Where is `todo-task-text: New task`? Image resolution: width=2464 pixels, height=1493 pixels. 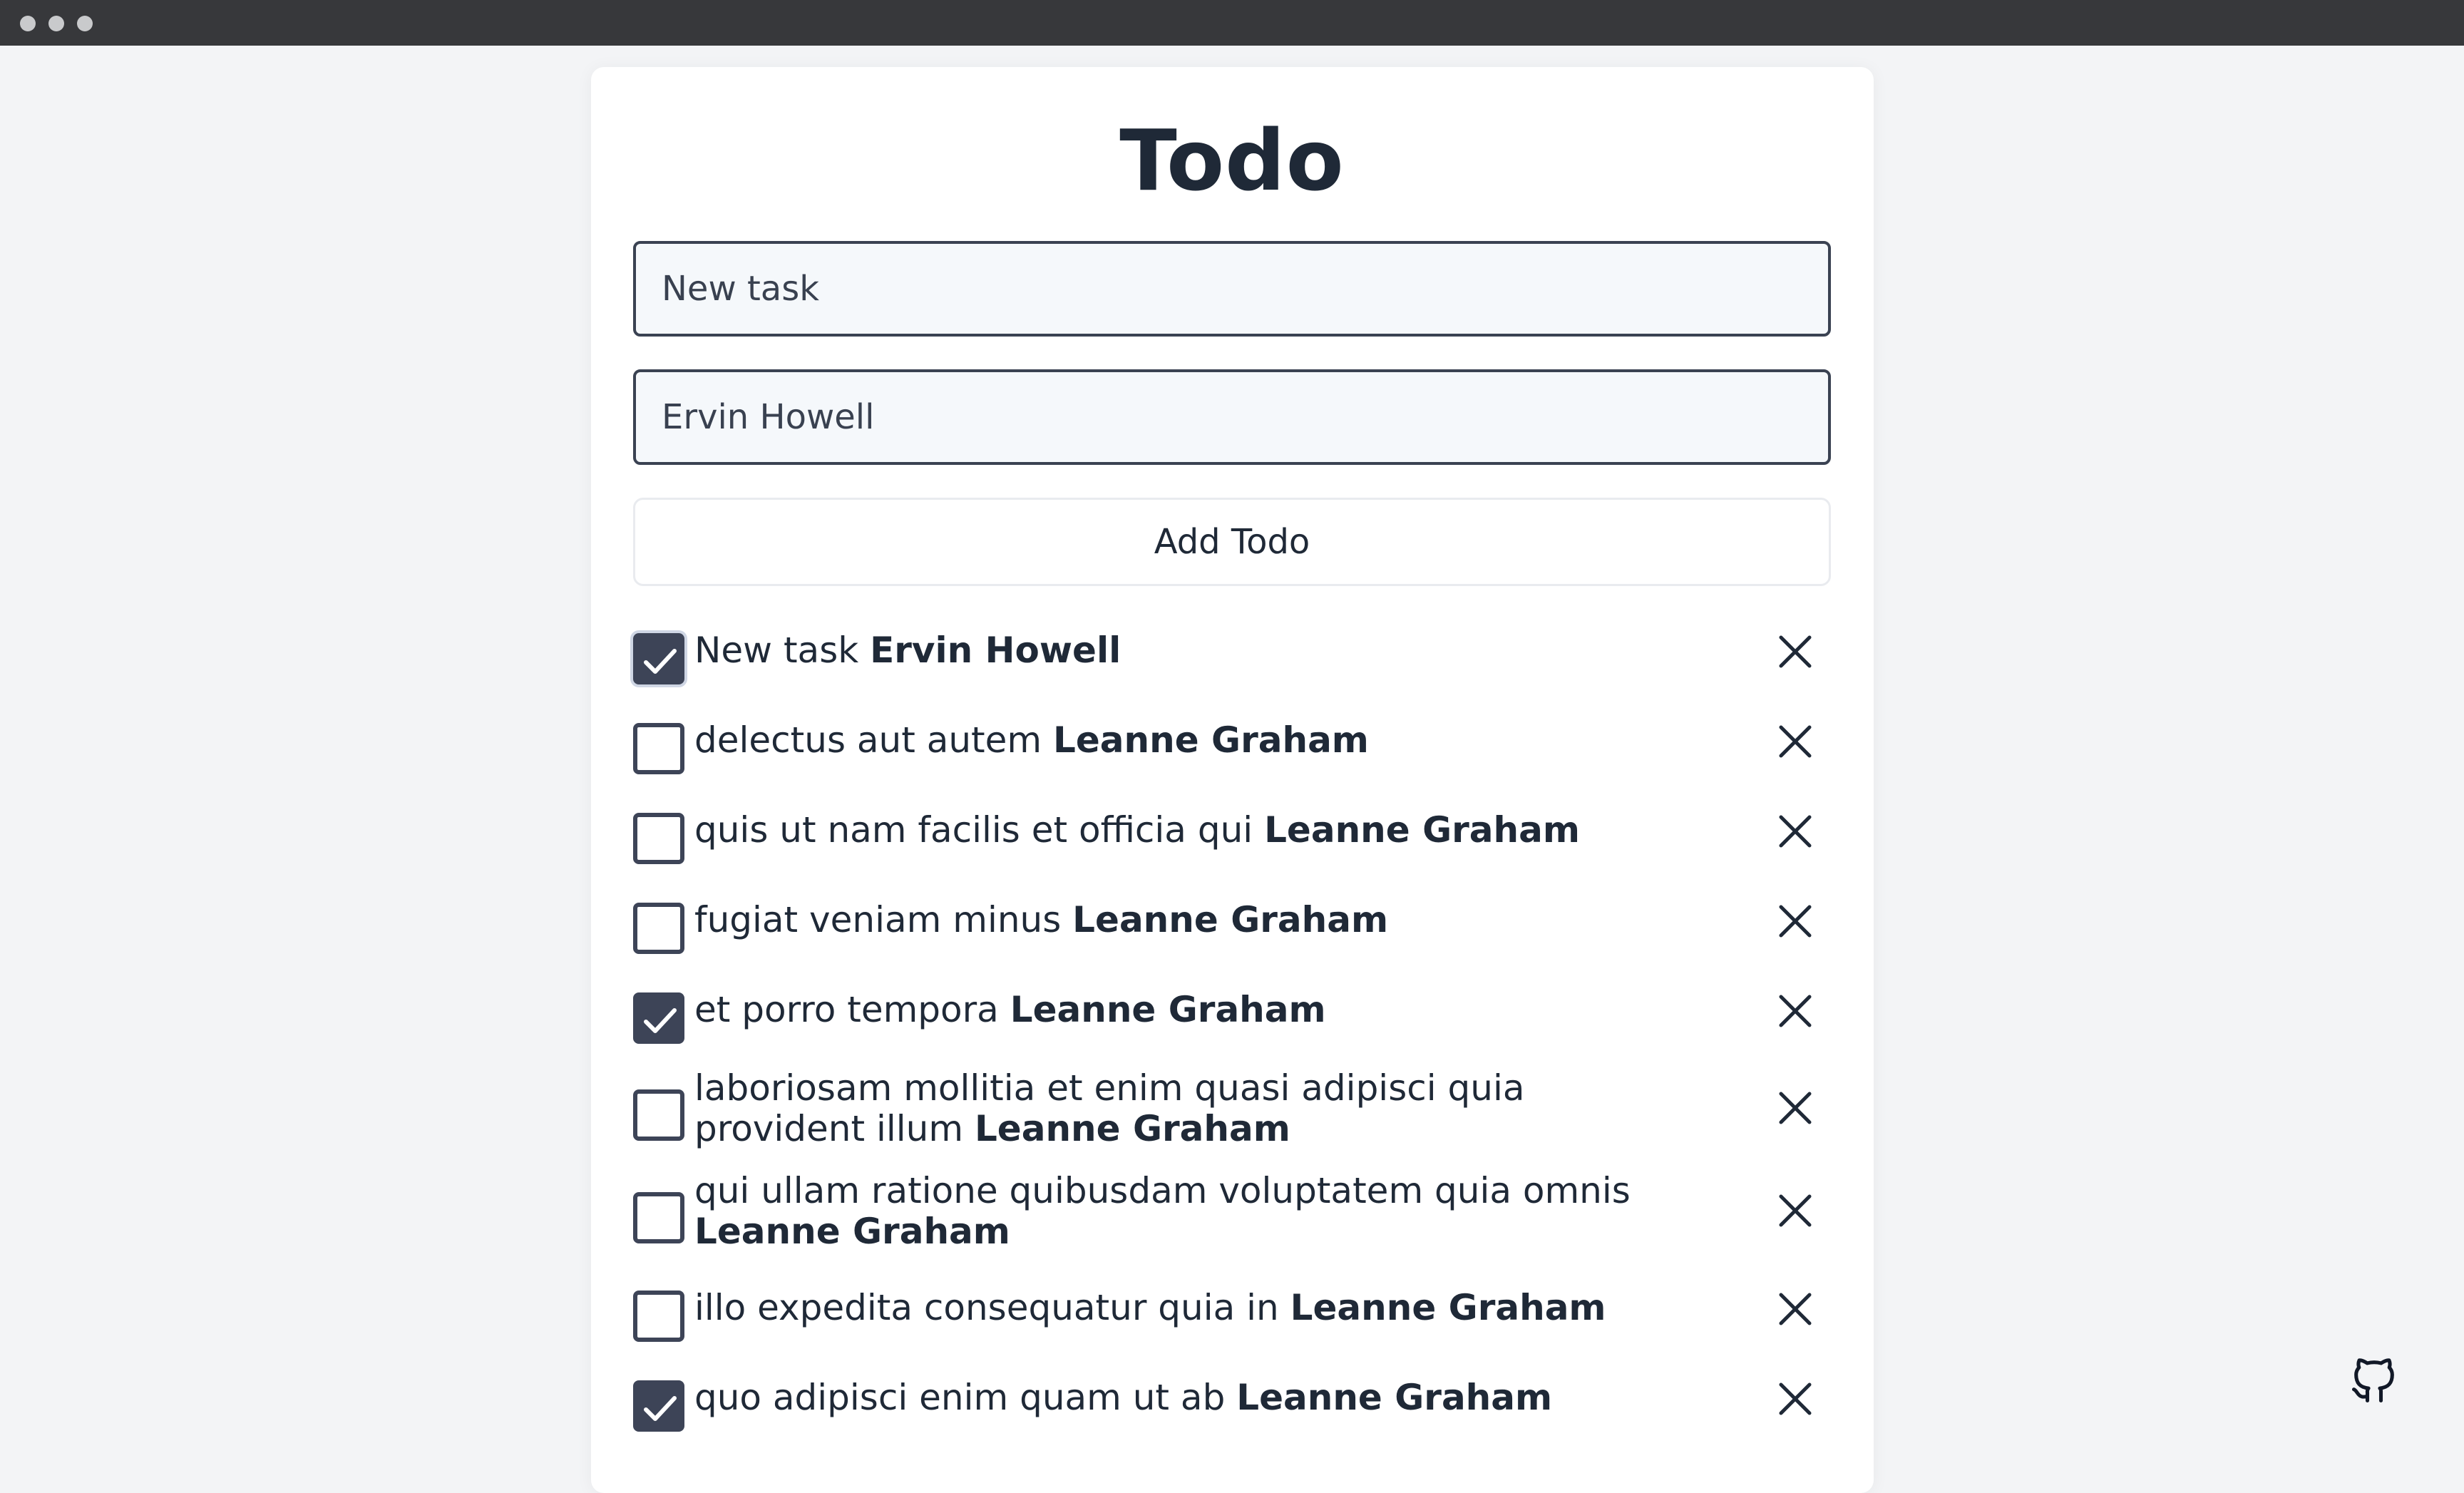
todo-task-text: New task is located at coordinates (776, 651).